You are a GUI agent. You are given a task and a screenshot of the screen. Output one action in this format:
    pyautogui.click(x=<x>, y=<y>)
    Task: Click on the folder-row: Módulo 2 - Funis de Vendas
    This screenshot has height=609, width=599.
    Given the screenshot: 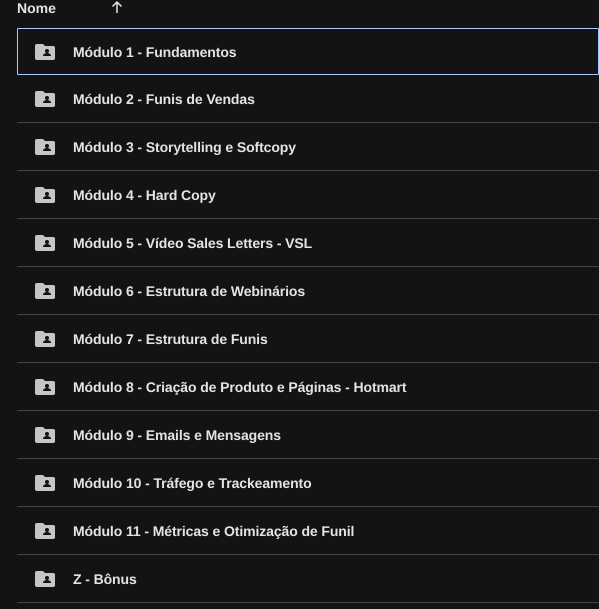 What is the action you would take?
    pyautogui.click(x=308, y=99)
    